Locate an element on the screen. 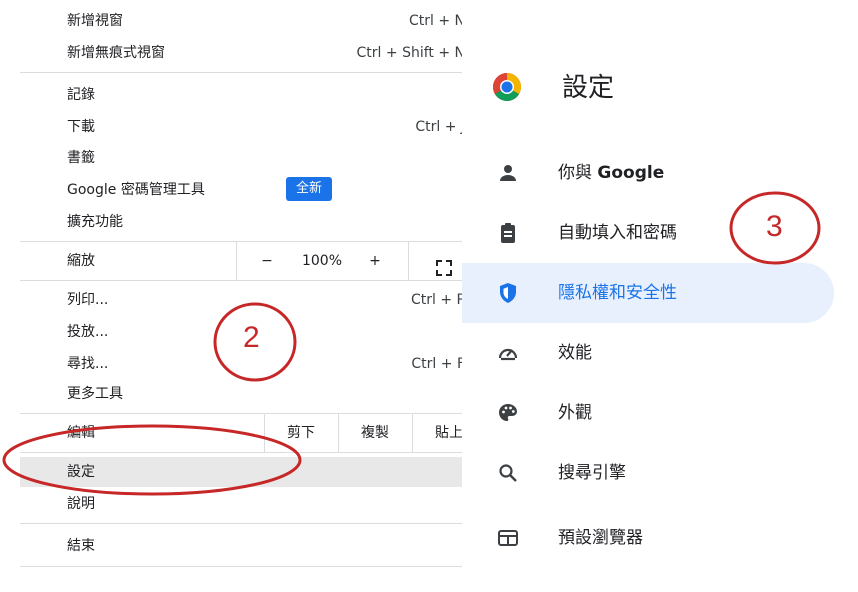 The width and height of the screenshot is (858, 592). annotation-label-2: 2 is located at coordinates (251, 337).